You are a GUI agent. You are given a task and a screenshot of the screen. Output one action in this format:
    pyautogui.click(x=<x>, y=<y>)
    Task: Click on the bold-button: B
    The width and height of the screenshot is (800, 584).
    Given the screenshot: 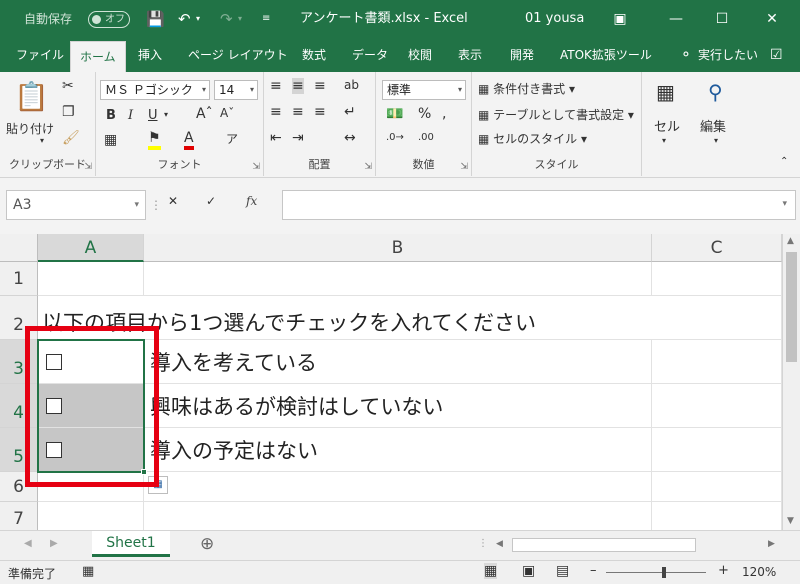 What is the action you would take?
    pyautogui.click(x=111, y=115)
    